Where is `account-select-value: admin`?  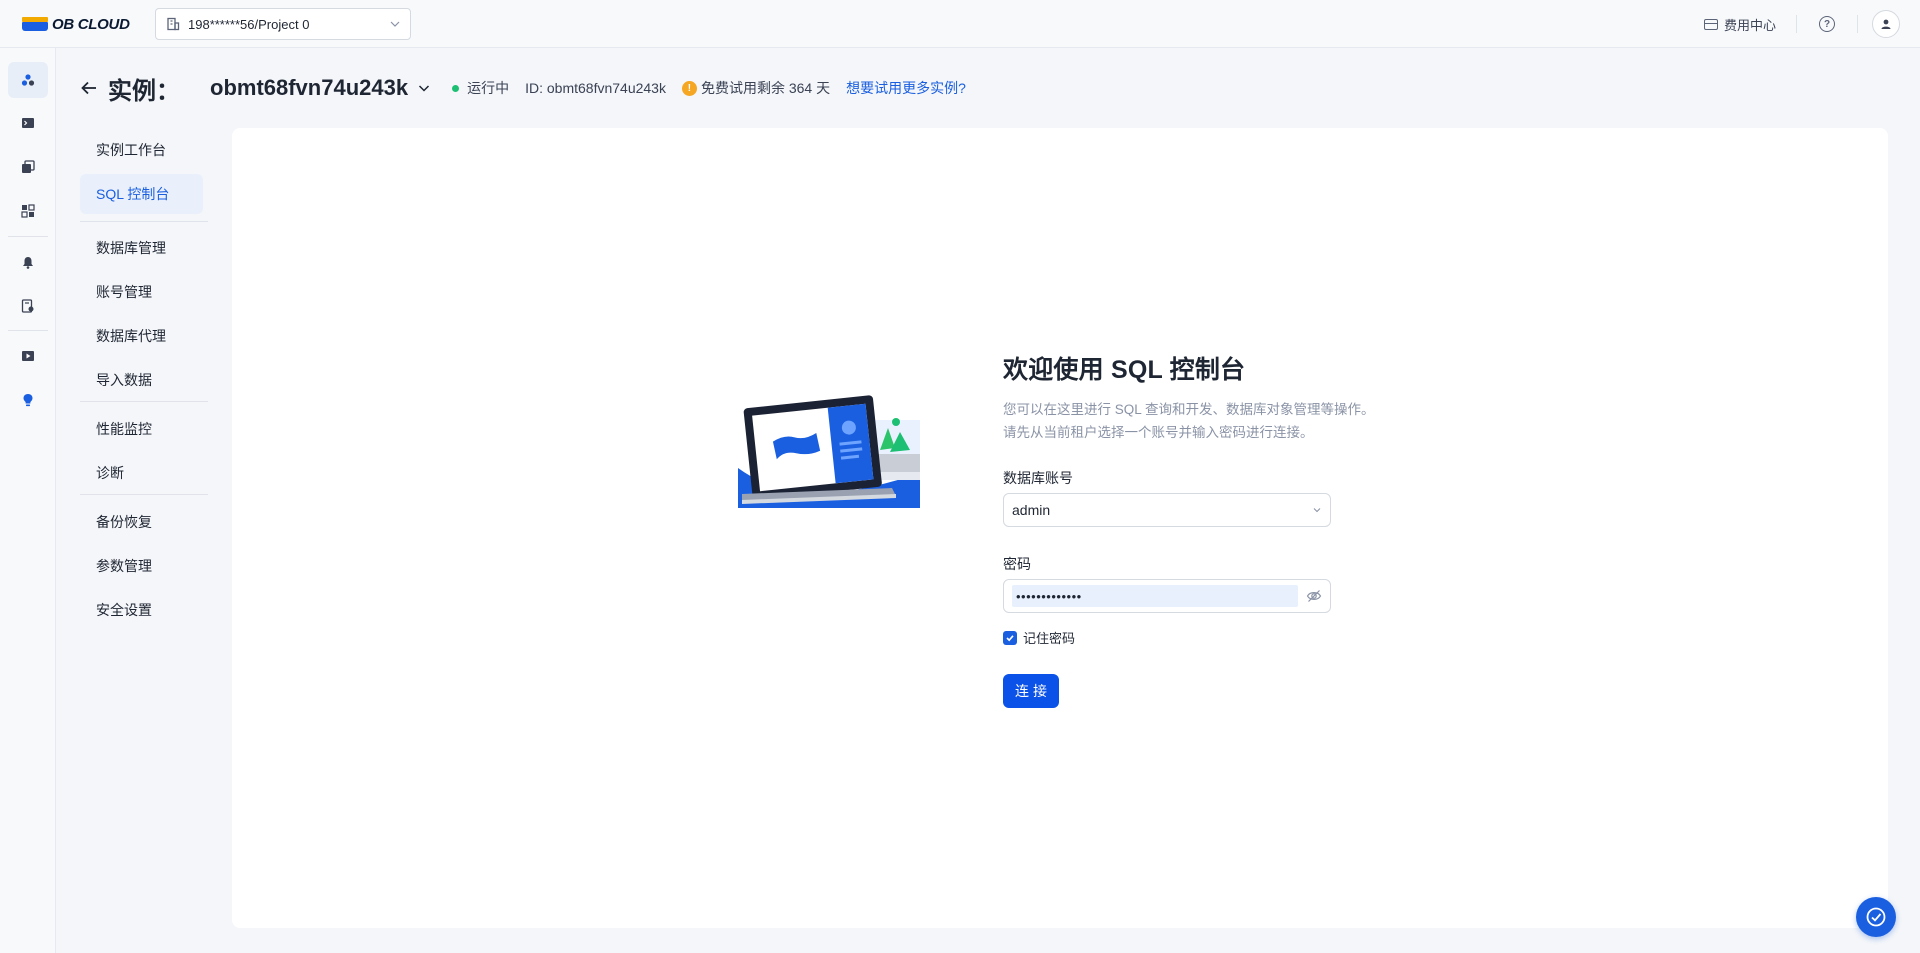 account-select-value: admin is located at coordinates (1031, 510).